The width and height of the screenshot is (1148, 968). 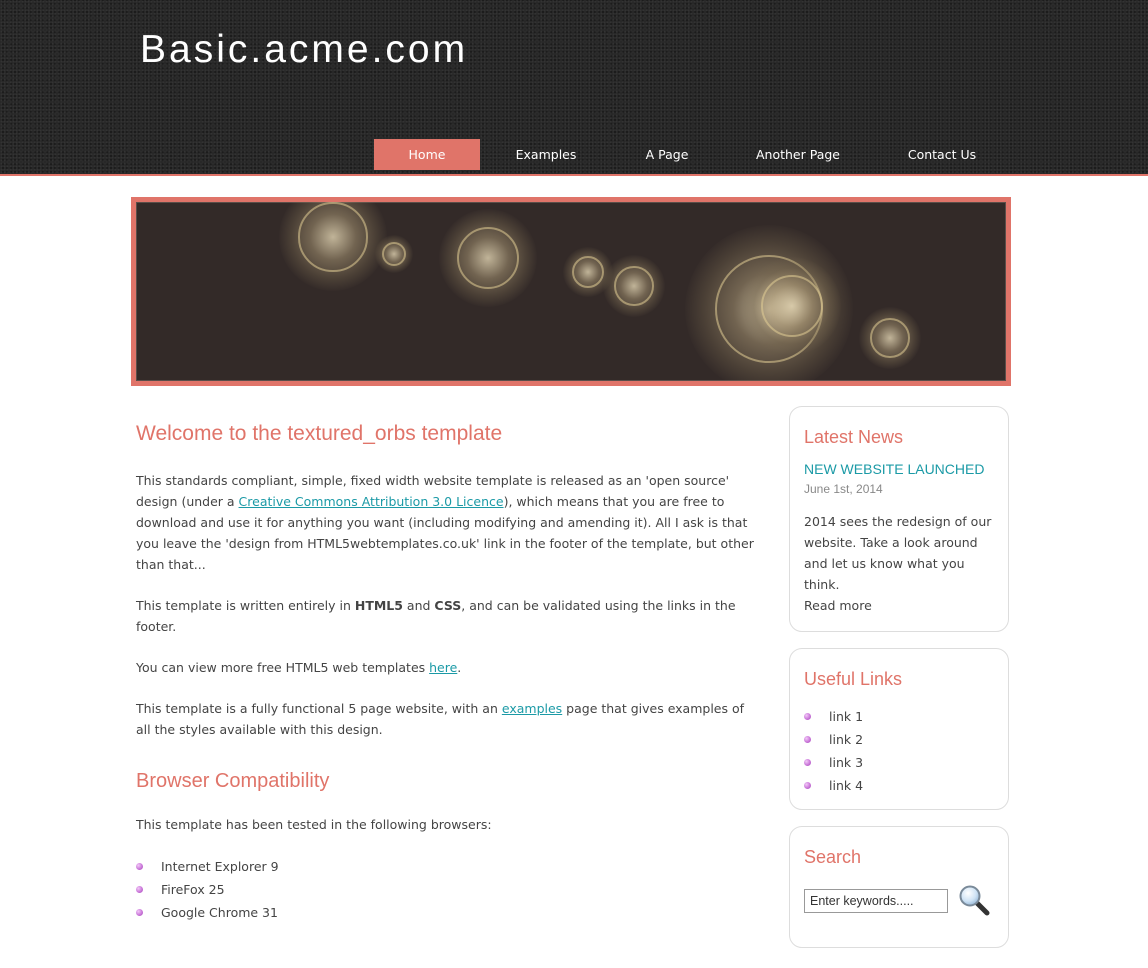 What do you see at coordinates (846, 716) in the screenshot?
I see `useful-link-1: link 1` at bounding box center [846, 716].